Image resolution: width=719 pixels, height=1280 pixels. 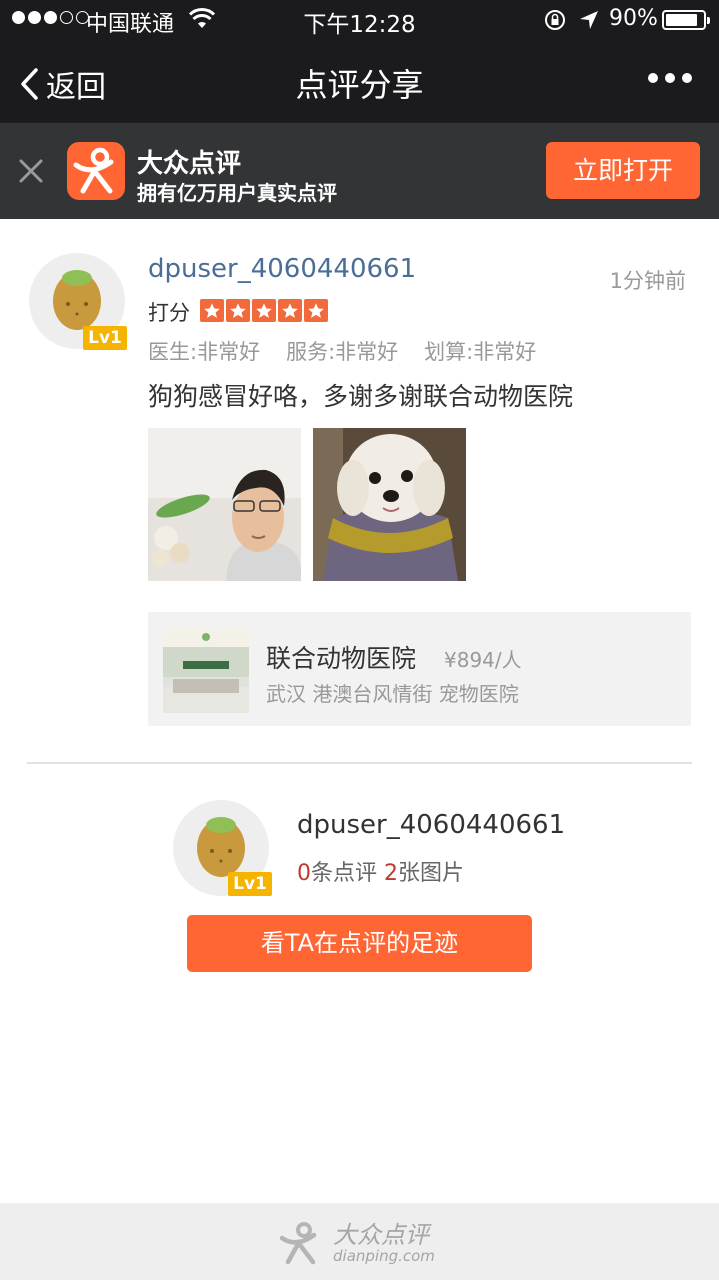 What do you see at coordinates (480, 352) in the screenshot?
I see `sub-score-value: 划算:非常好` at bounding box center [480, 352].